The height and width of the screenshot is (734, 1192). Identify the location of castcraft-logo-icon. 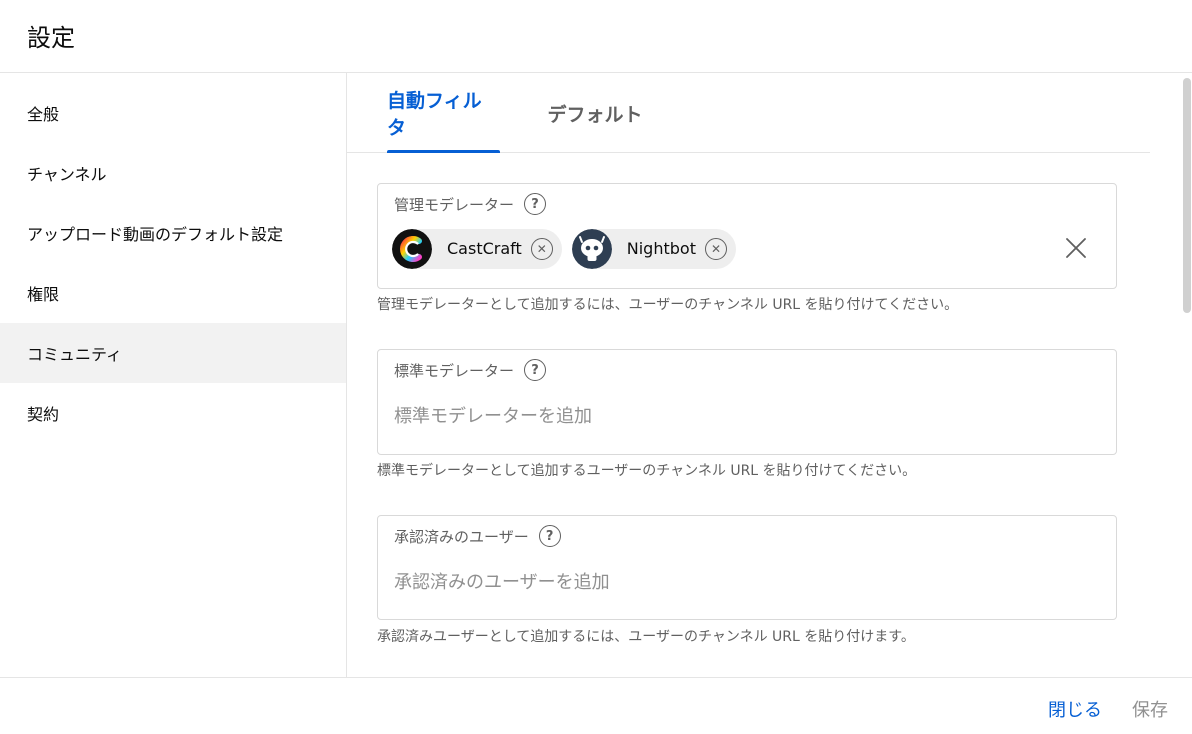
(412, 248).